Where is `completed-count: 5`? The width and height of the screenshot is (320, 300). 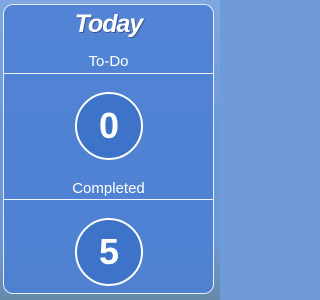 completed-count: 5 is located at coordinates (109, 251).